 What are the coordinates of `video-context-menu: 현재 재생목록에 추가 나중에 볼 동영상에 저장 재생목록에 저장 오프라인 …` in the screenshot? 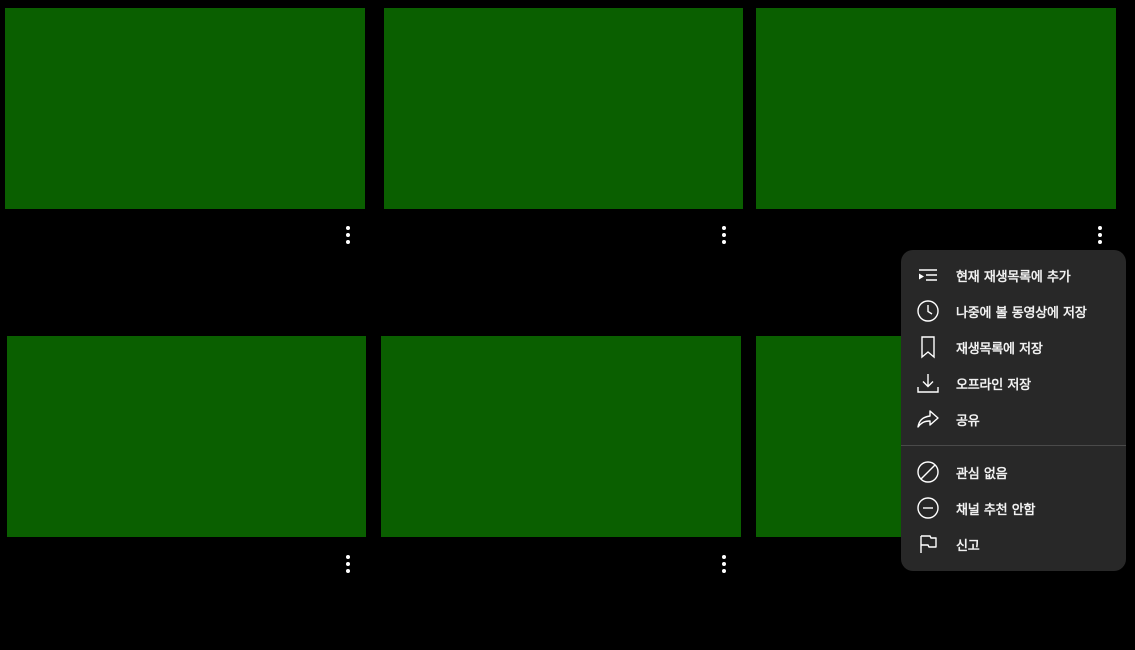 It's located at (1013, 410).